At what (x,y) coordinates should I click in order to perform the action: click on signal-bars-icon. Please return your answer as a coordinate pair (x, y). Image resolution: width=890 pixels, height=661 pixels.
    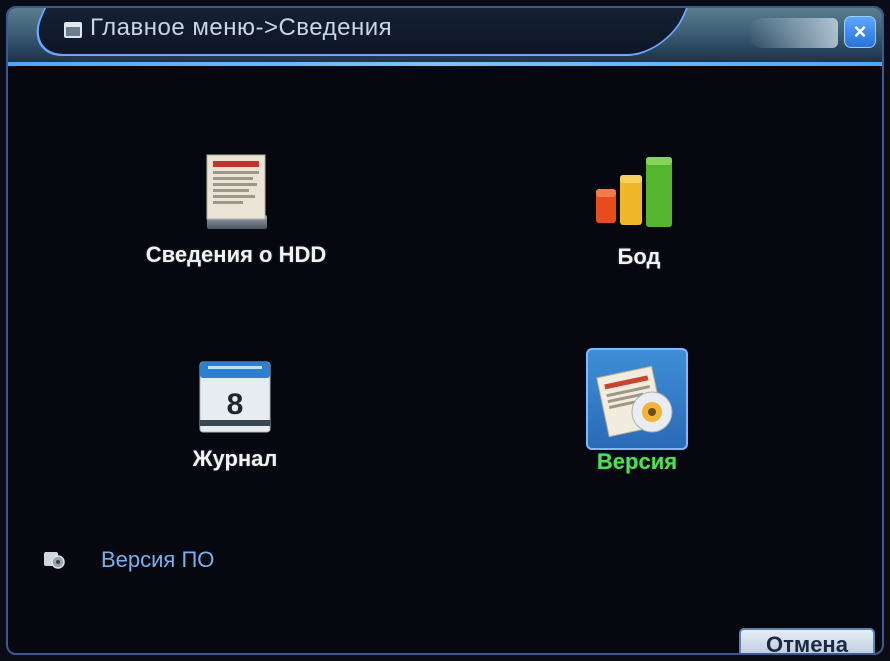
    Looking at the image, I should click on (637, 193).